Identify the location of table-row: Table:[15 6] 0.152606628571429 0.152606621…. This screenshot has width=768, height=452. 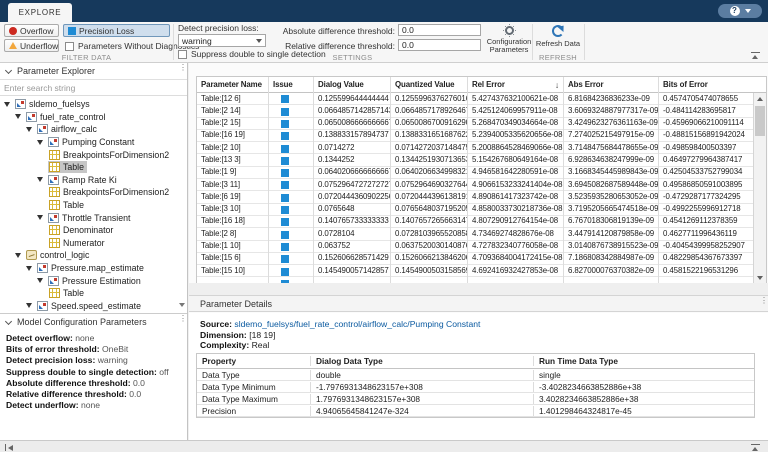
(481, 259).